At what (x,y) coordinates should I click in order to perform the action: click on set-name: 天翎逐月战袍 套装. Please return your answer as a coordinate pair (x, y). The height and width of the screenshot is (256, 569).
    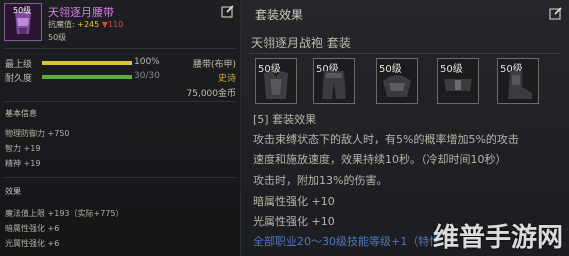
    Looking at the image, I should click on (301, 43).